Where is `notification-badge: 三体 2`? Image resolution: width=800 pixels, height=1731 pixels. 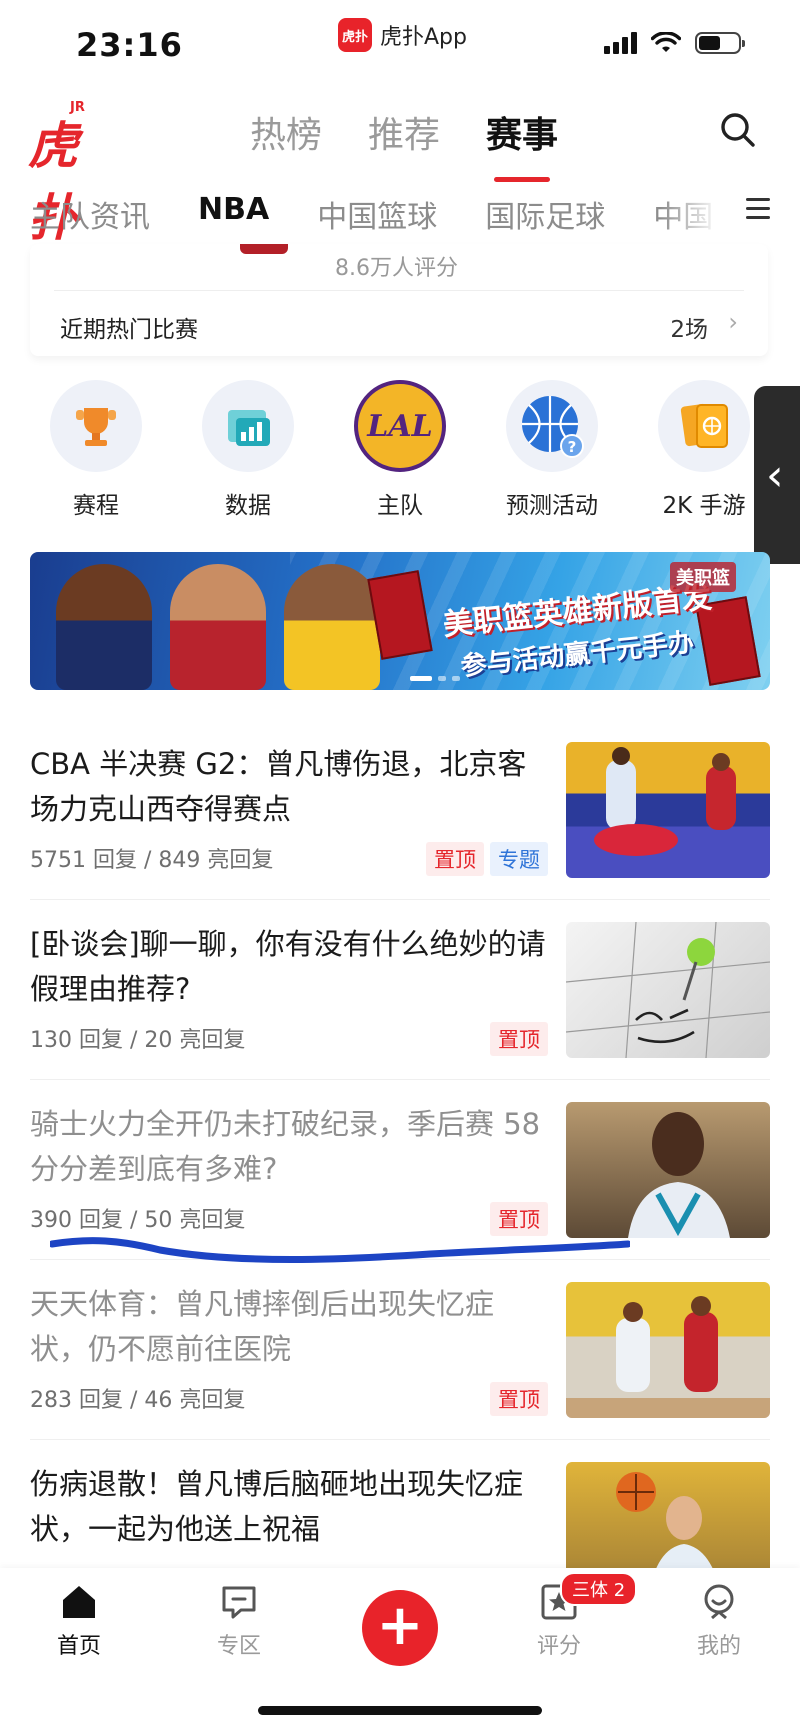 notification-badge: 三体 2 is located at coordinates (599, 1589).